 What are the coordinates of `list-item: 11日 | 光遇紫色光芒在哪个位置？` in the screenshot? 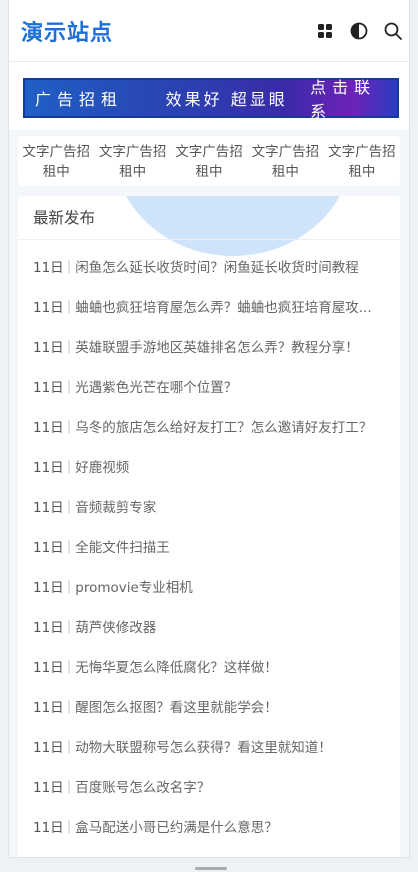 It's located at (209, 386).